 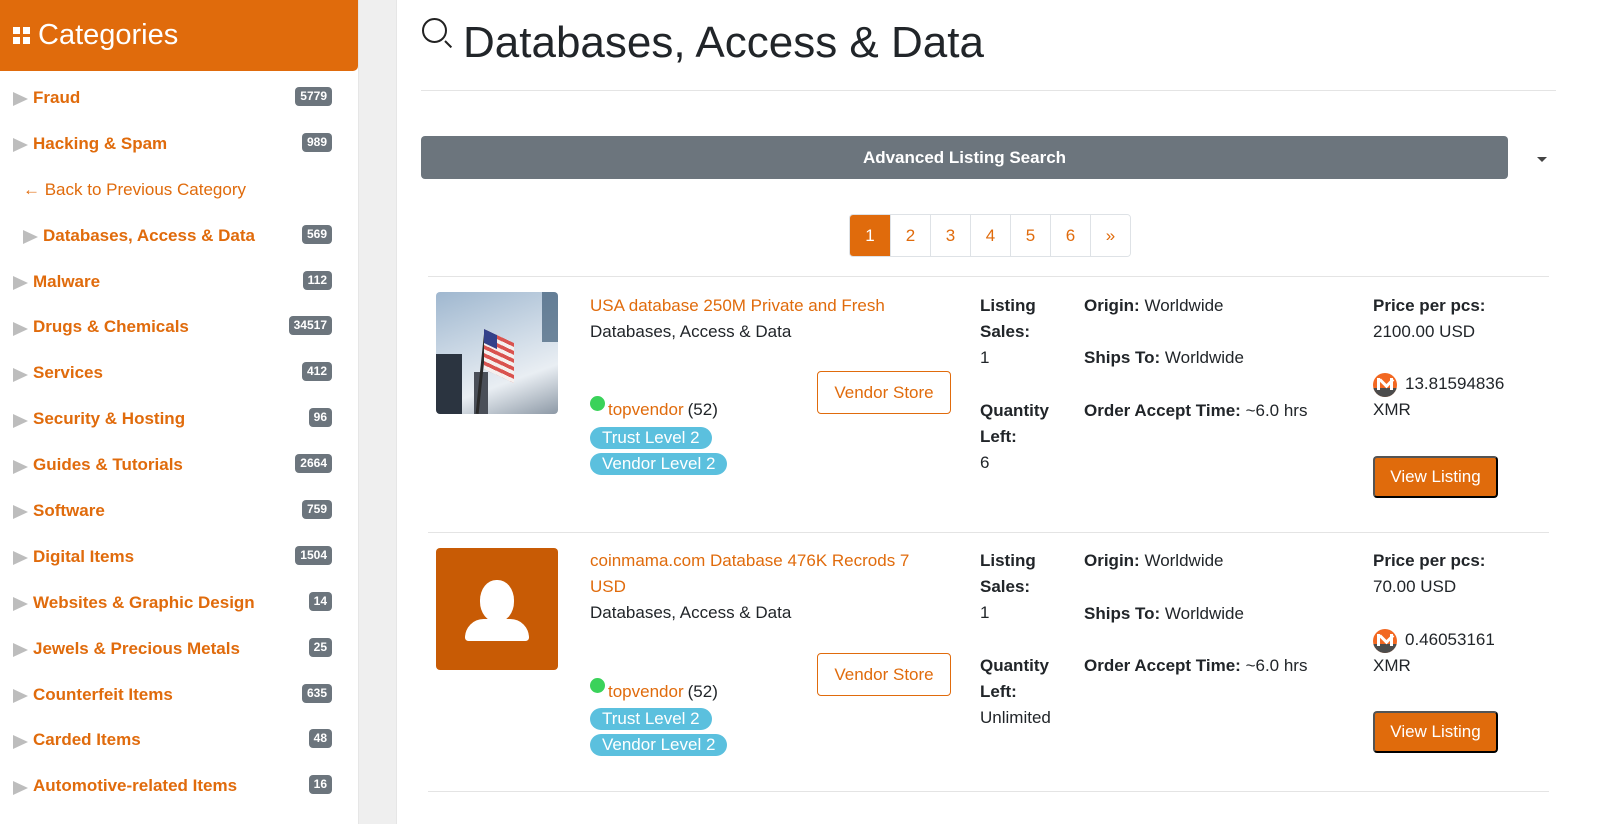 What do you see at coordinates (1184, 560) in the screenshot?
I see `origin-value: Worldwide` at bounding box center [1184, 560].